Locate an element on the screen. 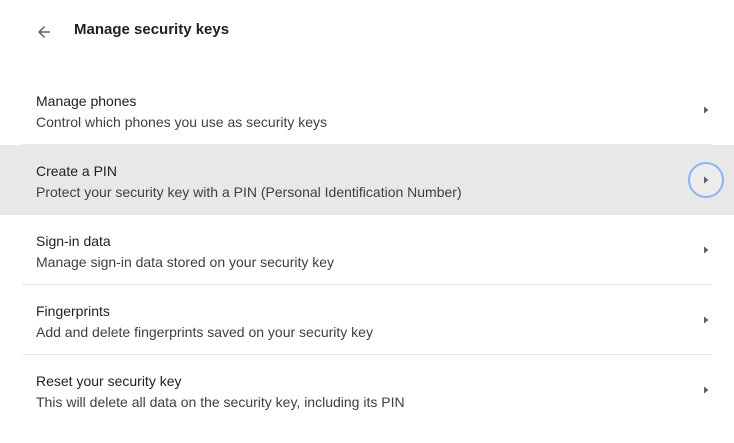 This screenshot has width=734, height=443. sign-in-data-arrow-button is located at coordinates (706, 250).